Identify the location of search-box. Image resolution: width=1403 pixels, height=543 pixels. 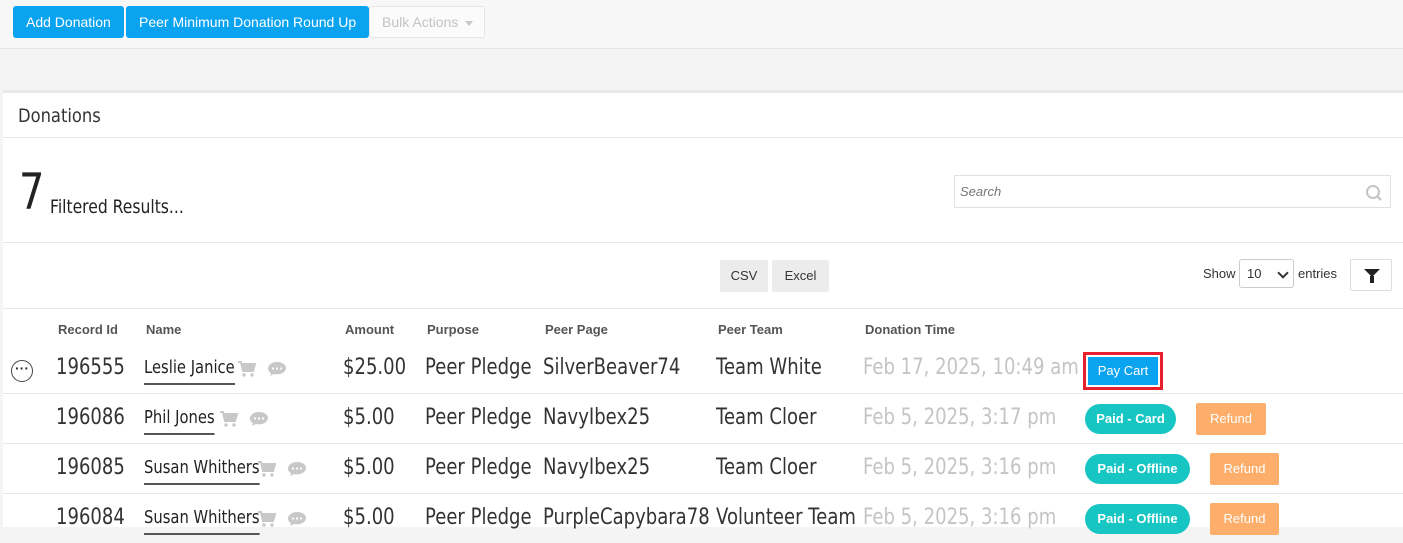
(1172, 191).